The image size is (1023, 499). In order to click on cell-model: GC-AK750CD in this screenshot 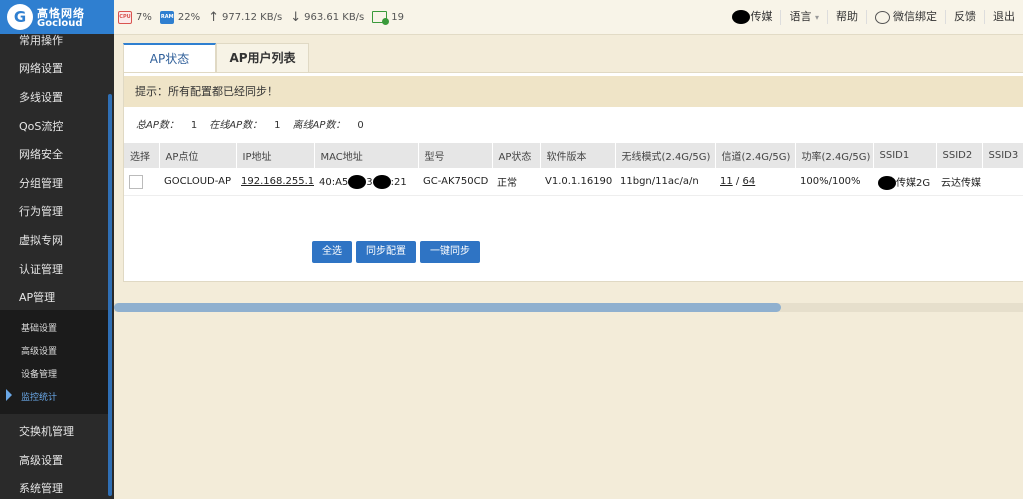, I will do `click(455, 182)`.